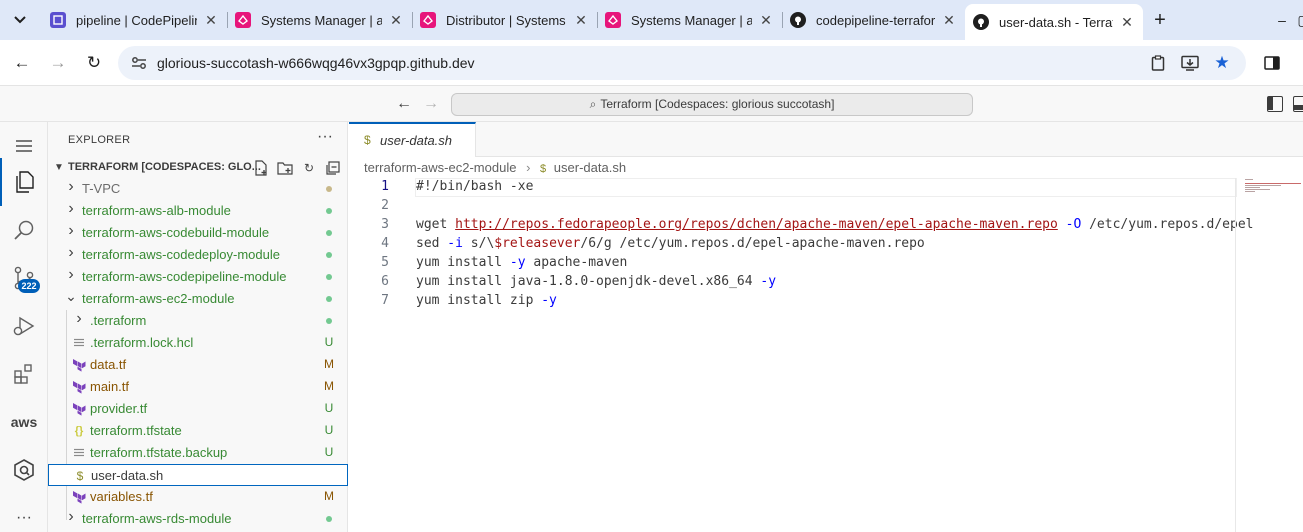 The width and height of the screenshot is (1303, 532). I want to click on extensions-icon, so click(24, 374).